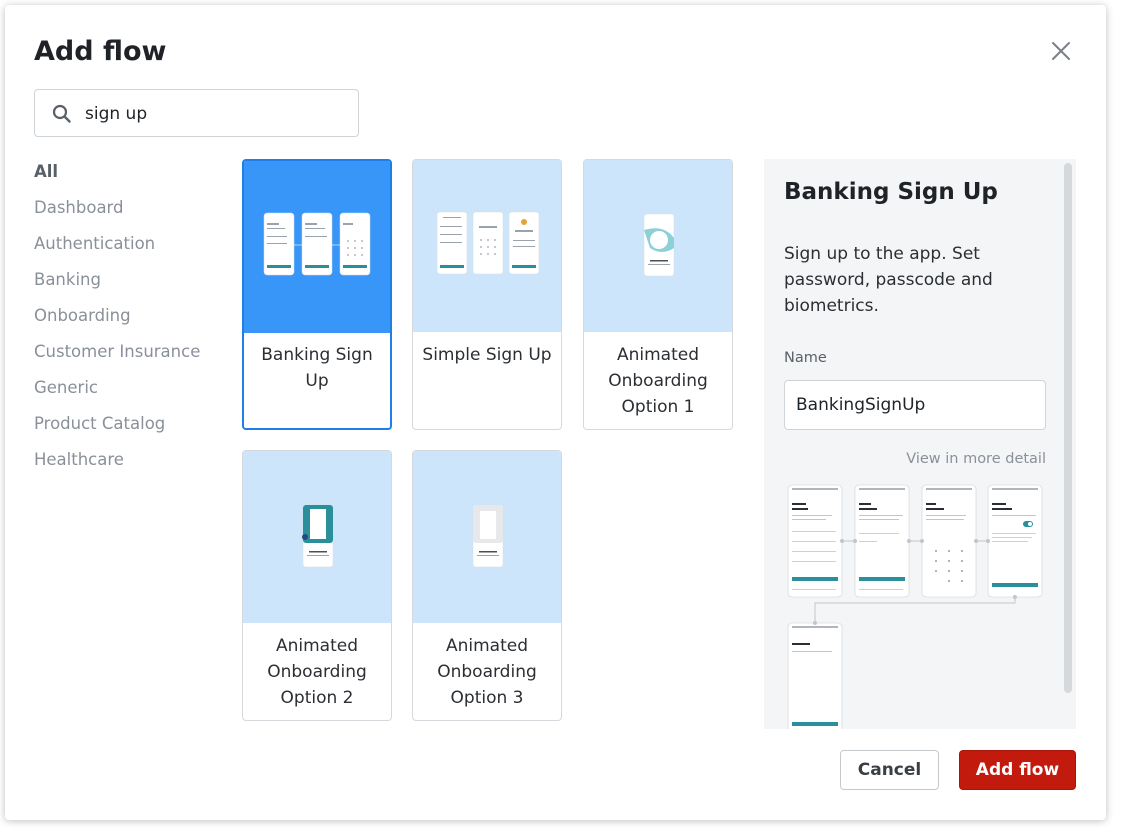  I want to click on category-dashboard: Dashboard, so click(117, 214).